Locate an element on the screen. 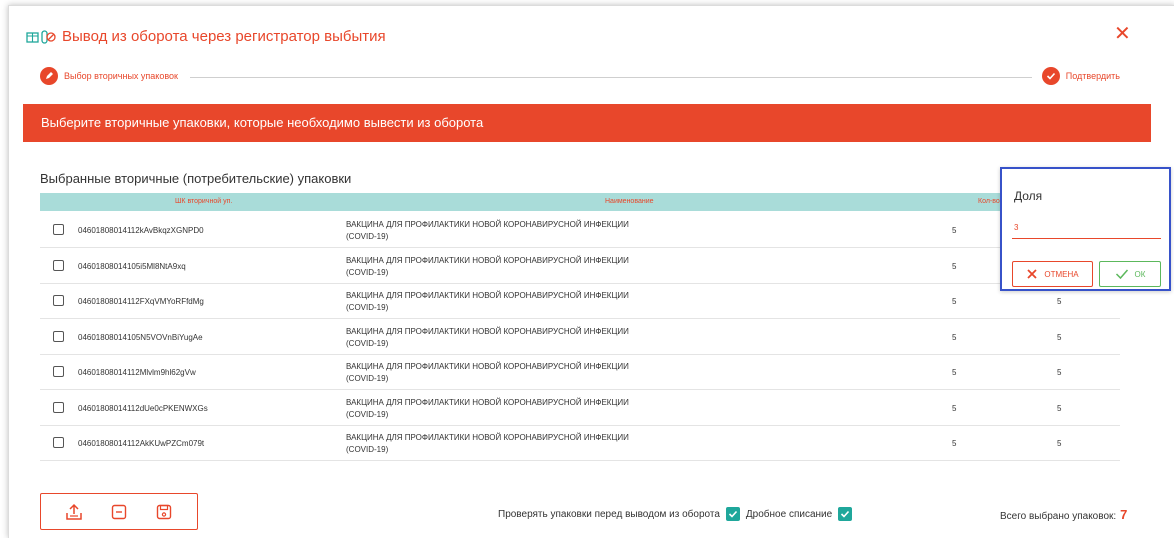 The width and height of the screenshot is (1174, 538). column-header-name: Наименование is located at coordinates (629, 201).